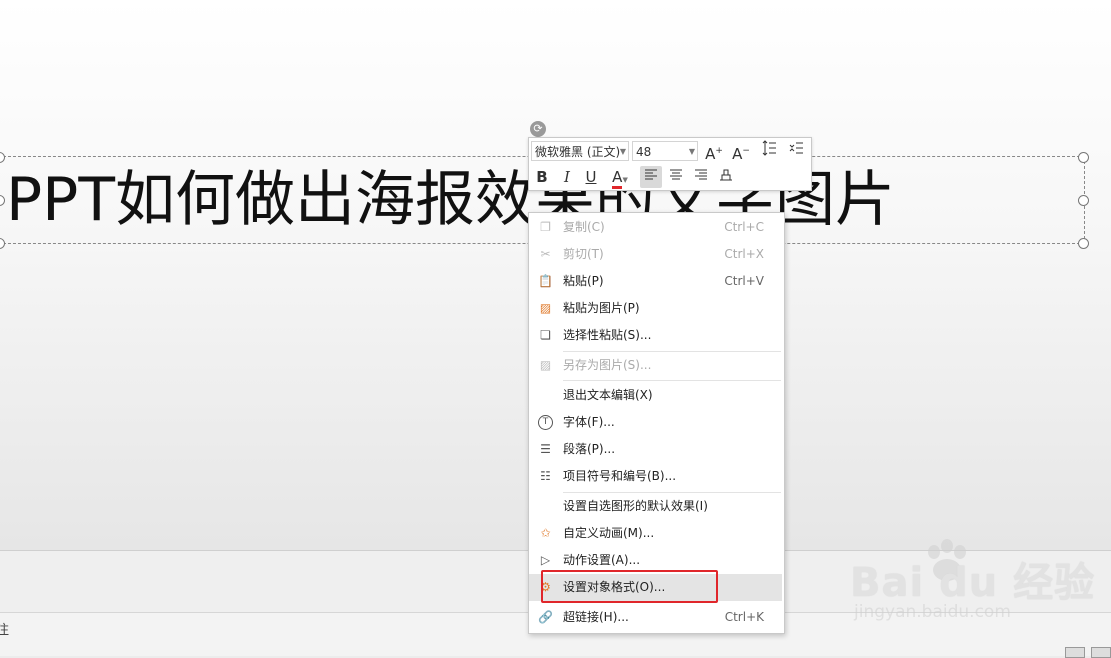 This screenshot has width=1111, height=658. I want to click on font-color-button: A▼, so click(620, 177).